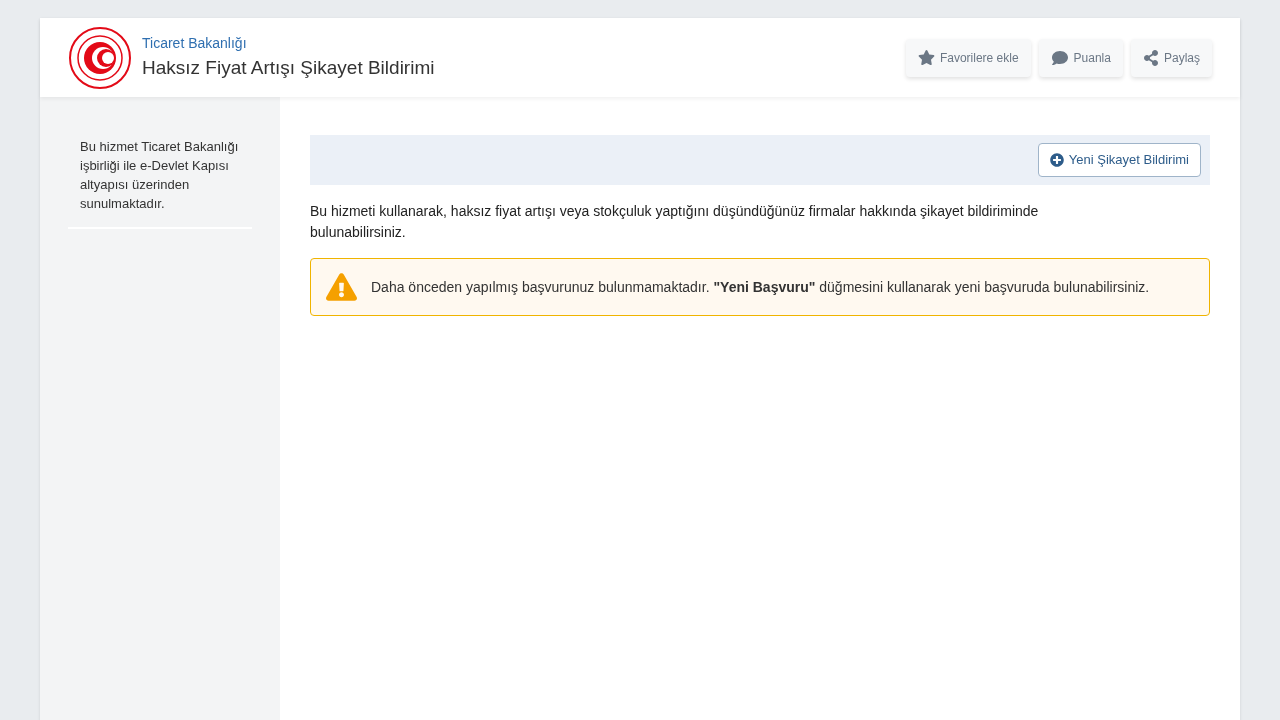 The height and width of the screenshot is (720, 1280). I want to click on service-note: Bu hizmet Ticaret Bakanlığı işbirliği ile e-Devlet Kapısı altyapısı üzerinden sunulmaktadır., so click(160, 183).